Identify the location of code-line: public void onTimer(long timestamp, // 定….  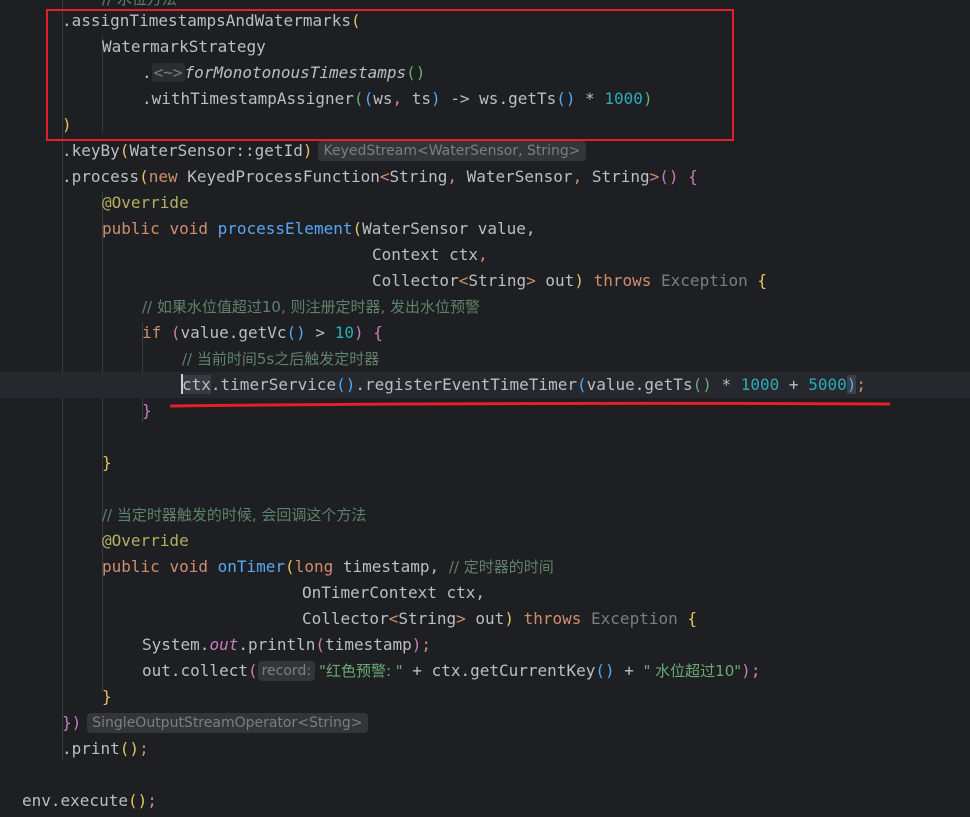
(328, 566).